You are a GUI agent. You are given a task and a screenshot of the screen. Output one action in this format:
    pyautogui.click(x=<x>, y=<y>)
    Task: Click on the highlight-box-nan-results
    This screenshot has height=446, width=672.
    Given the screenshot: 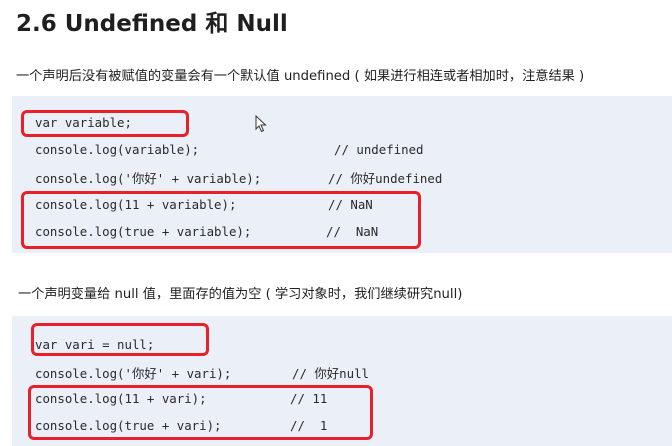 What is the action you would take?
    pyautogui.click(x=221, y=220)
    